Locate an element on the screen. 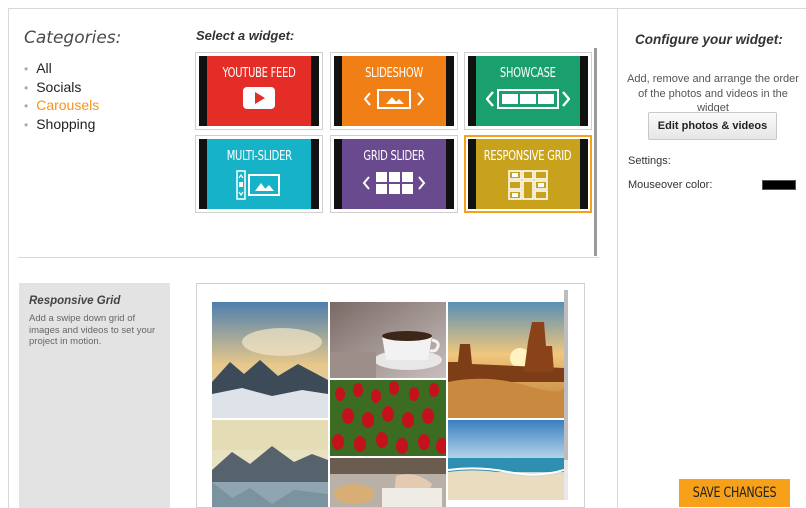 Image resolution: width=806 pixels, height=508 pixels. showcase-icon is located at coordinates (528, 101).